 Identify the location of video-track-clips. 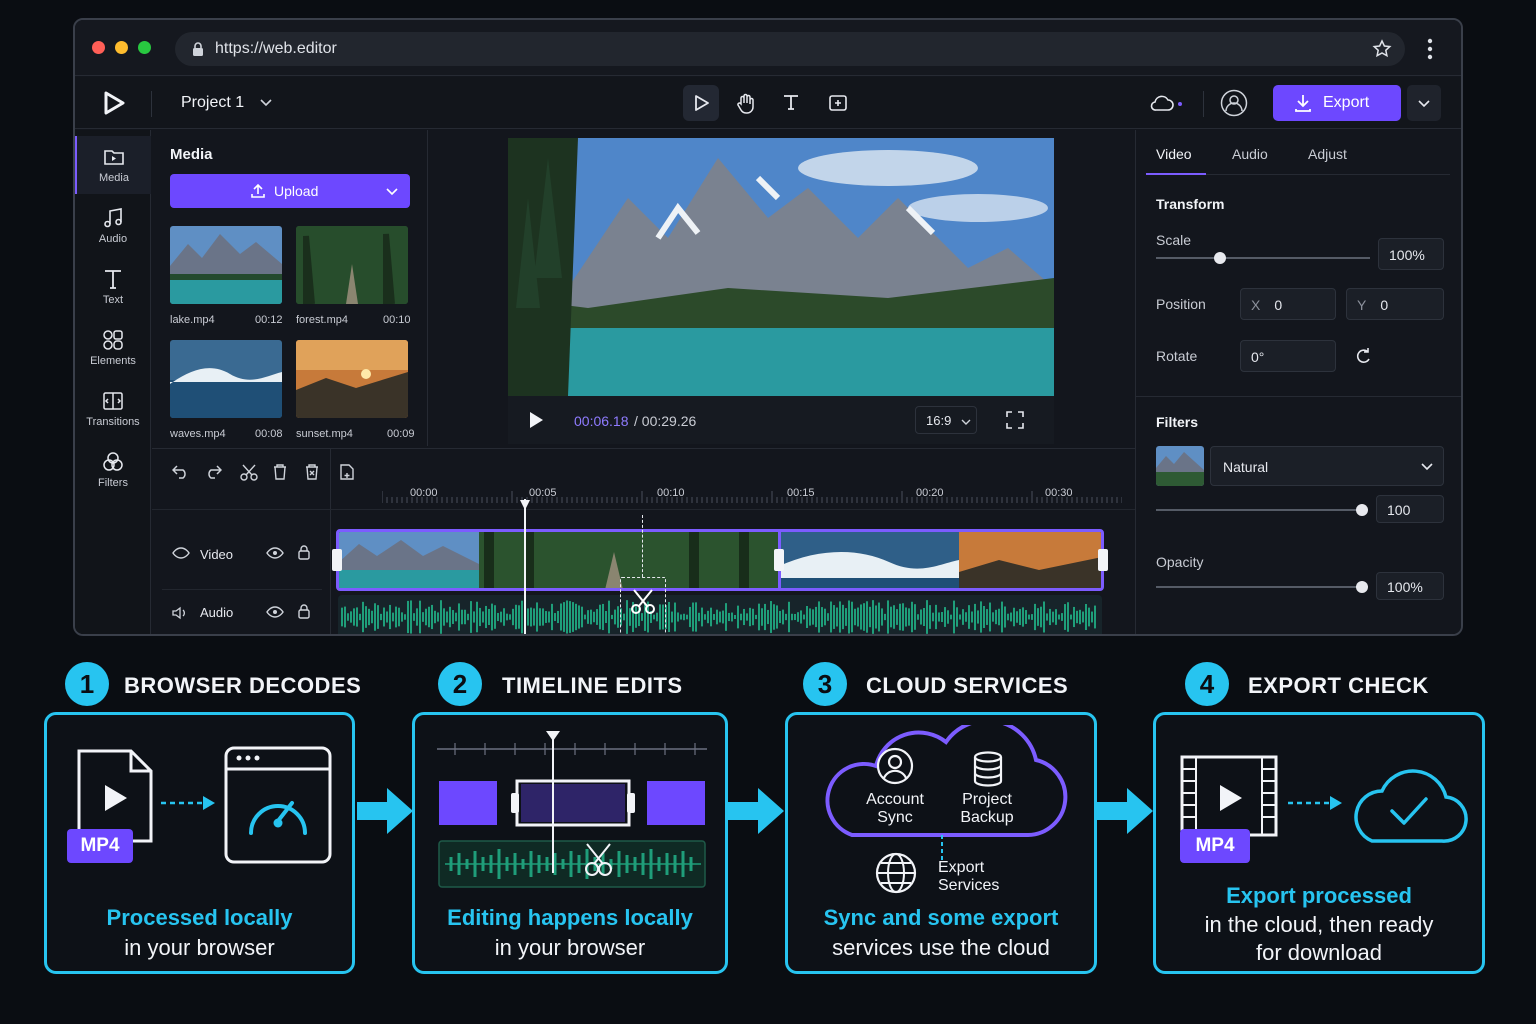
(720, 560).